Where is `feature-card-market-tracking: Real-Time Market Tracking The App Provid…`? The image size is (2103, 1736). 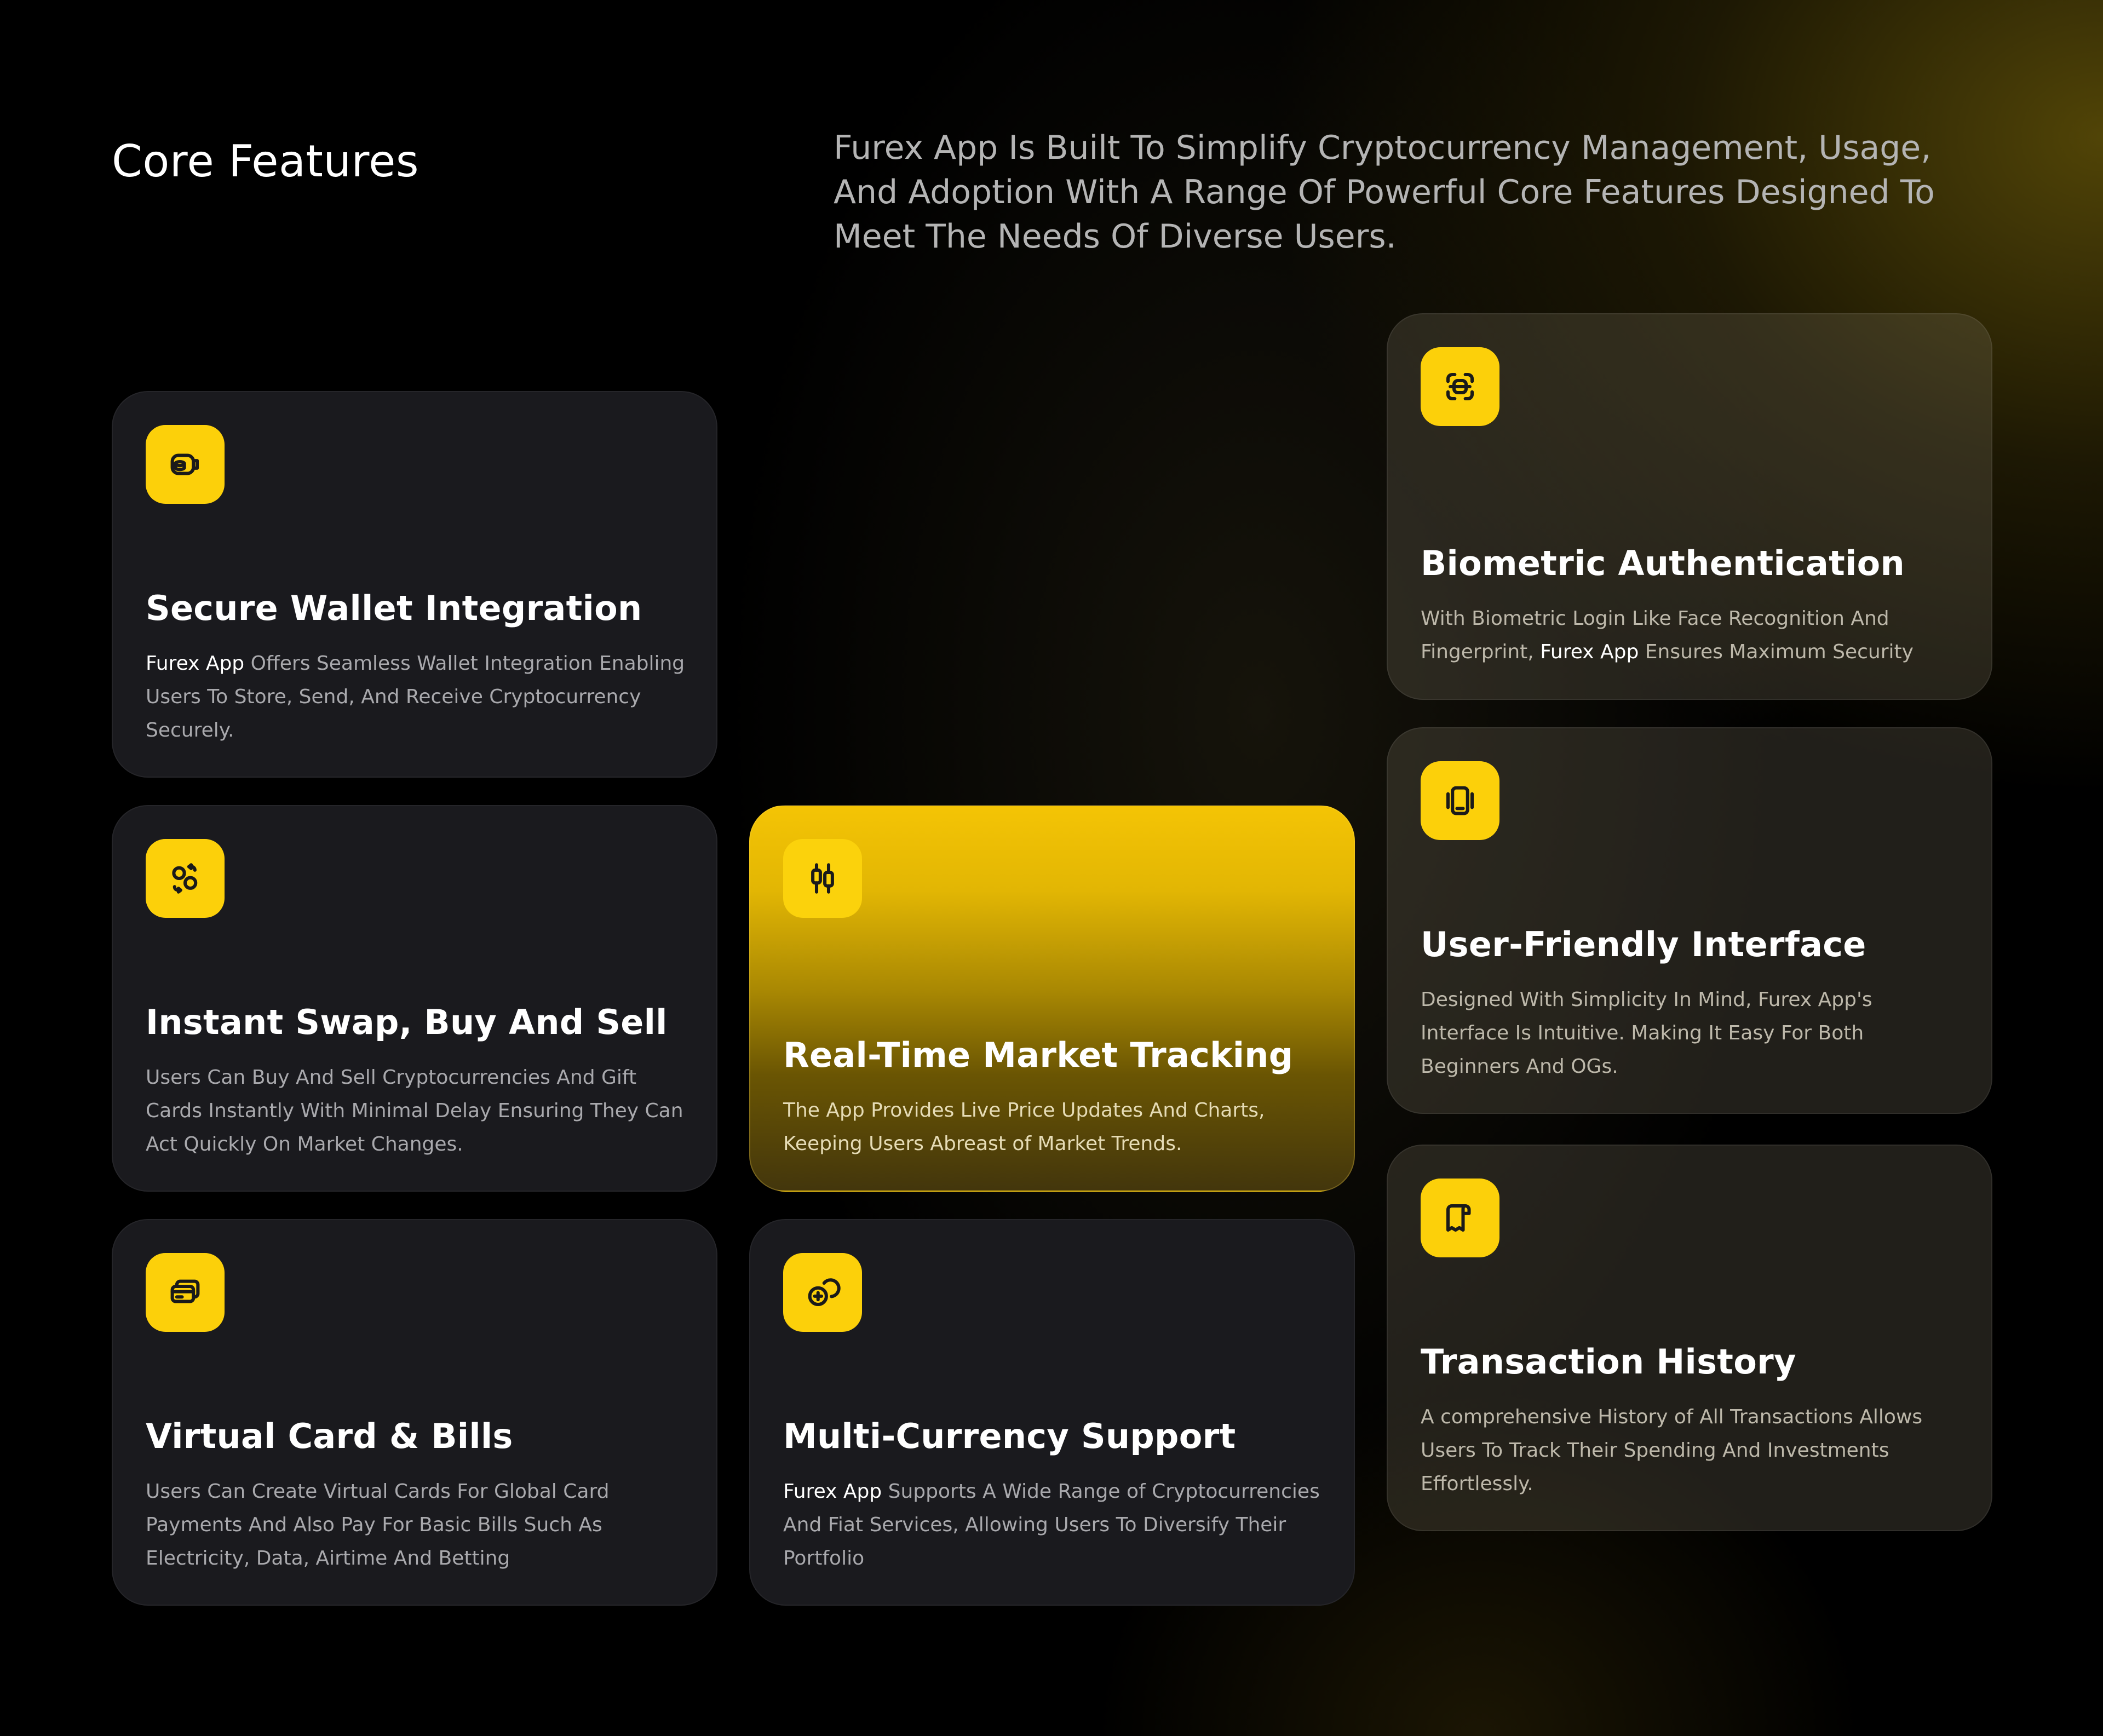 feature-card-market-tracking: Real-Time Market Tracking The App Provid… is located at coordinates (1052, 998).